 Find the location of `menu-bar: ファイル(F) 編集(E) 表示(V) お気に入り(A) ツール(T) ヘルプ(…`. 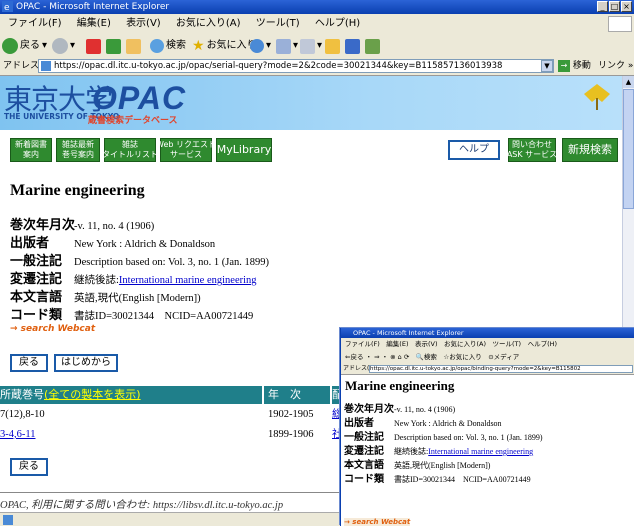

menu-bar: ファイル(F) 編集(E) 表示(V) お気に入り(A) ツール(T) ヘルプ(… is located at coordinates (317, 24).